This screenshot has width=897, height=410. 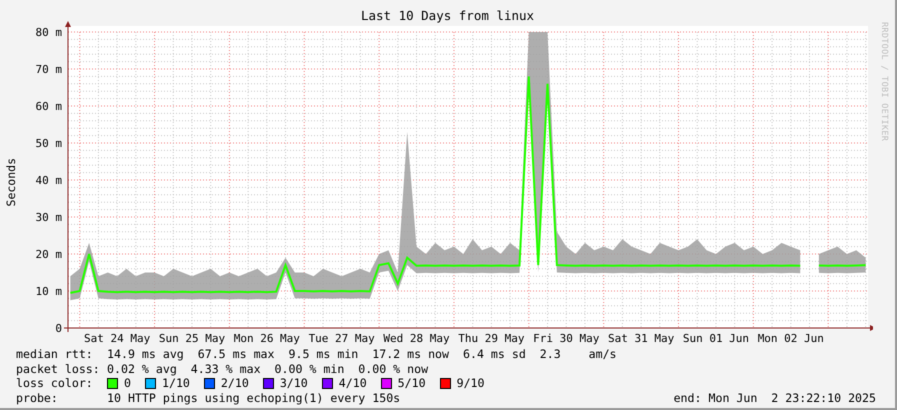 I want to click on x-tick-label: Sat 24 May, so click(x=117, y=338).